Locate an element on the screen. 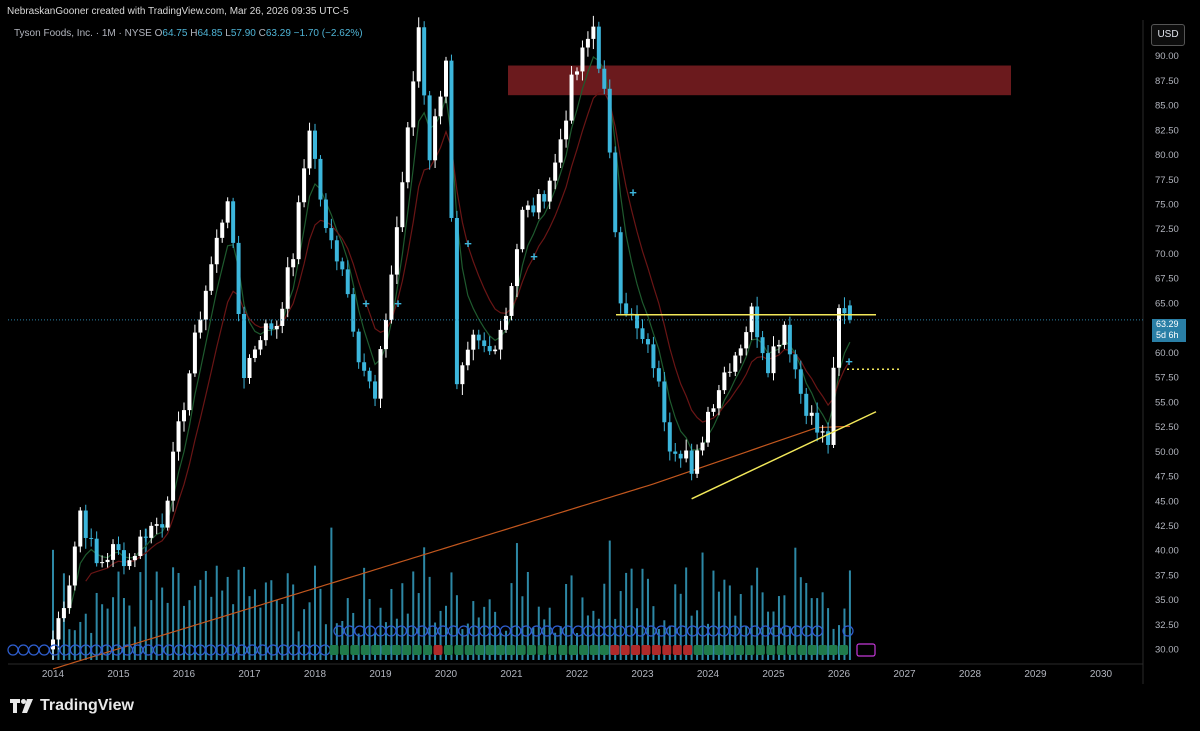  tradingview-logo-icon is located at coordinates (21, 706).